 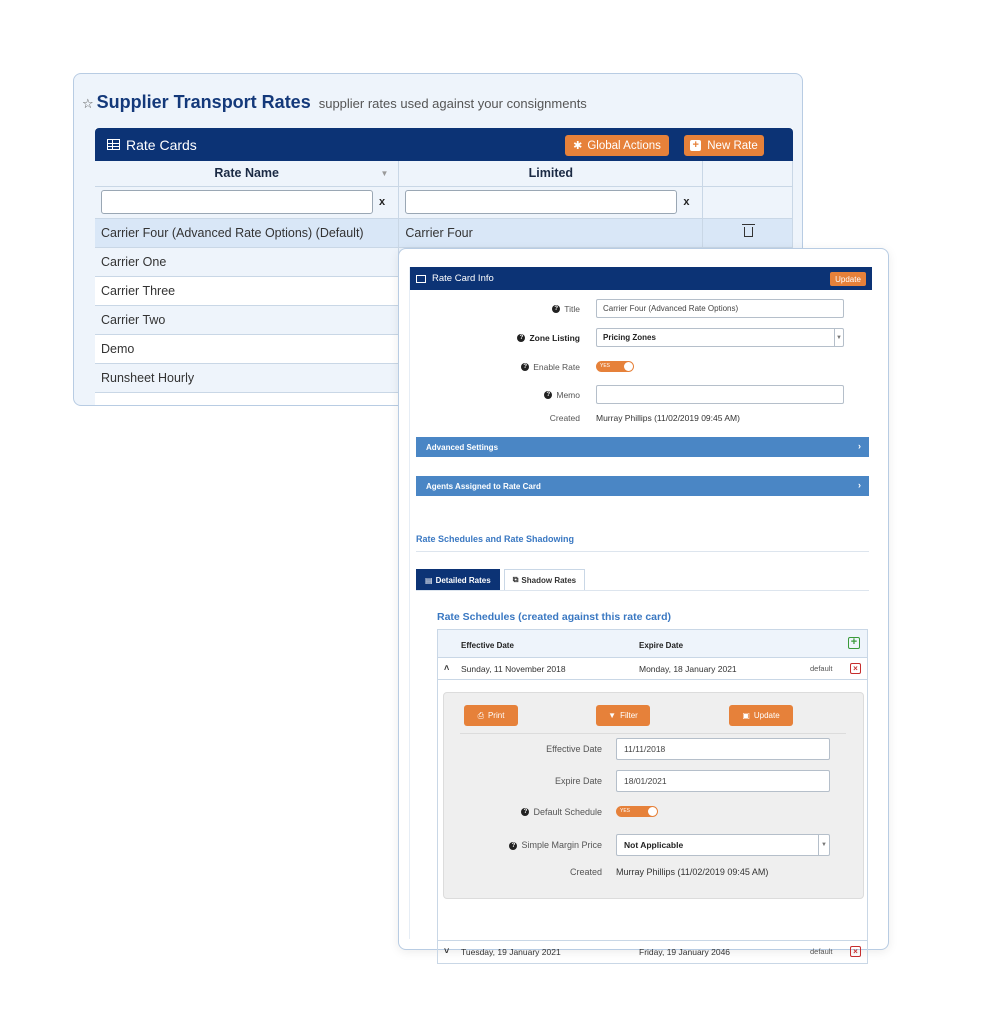 What do you see at coordinates (720, 308) in the screenshot?
I see `title-input: Carrier Four (Advanced Rate Options)` at bounding box center [720, 308].